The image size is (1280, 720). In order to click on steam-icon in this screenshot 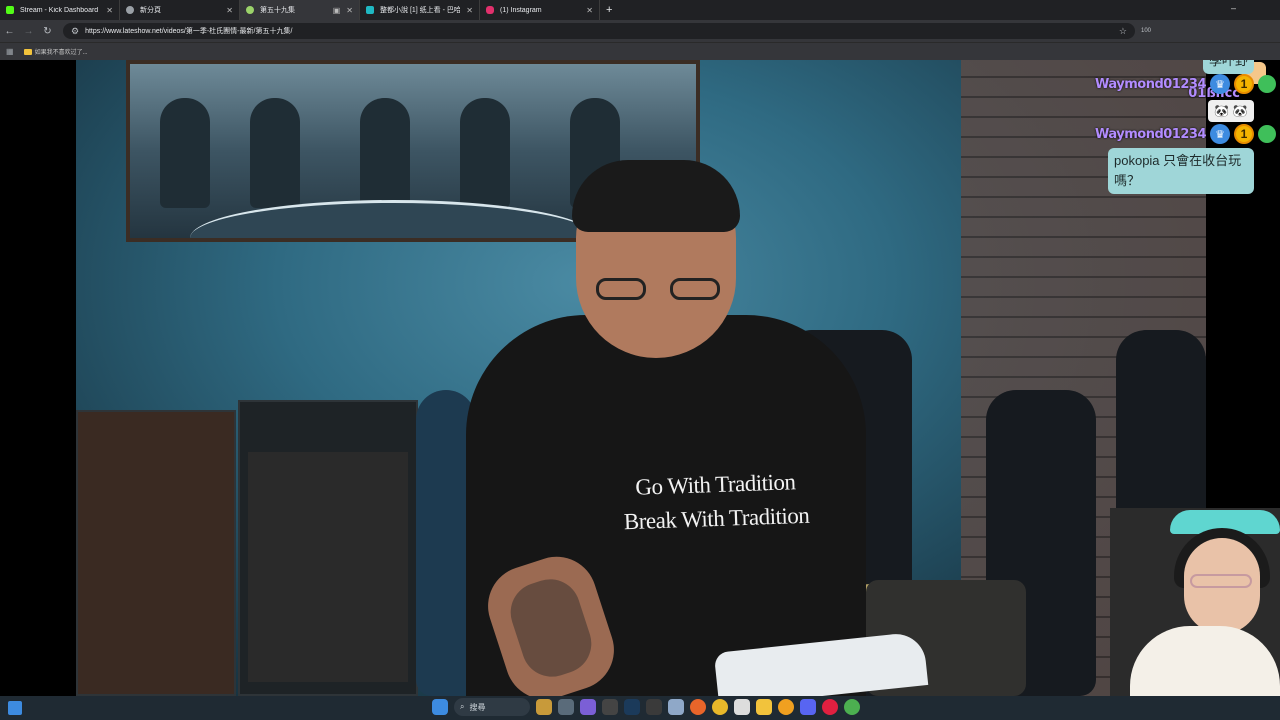, I will do `click(632, 707)`.